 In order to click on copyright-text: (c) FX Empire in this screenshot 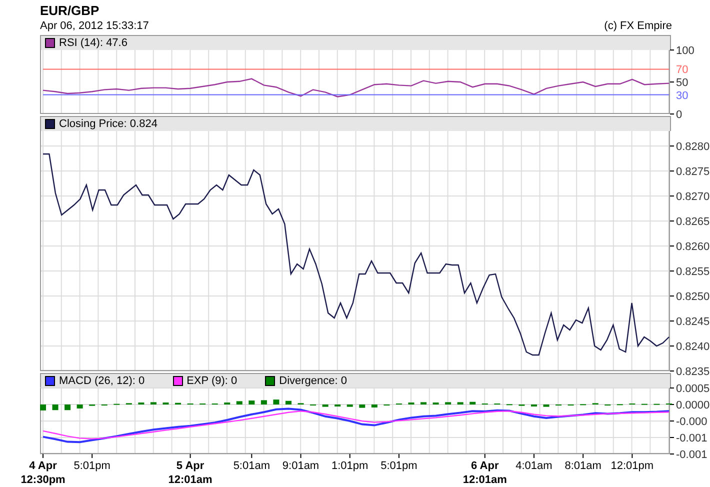, I will do `click(638, 26)`.